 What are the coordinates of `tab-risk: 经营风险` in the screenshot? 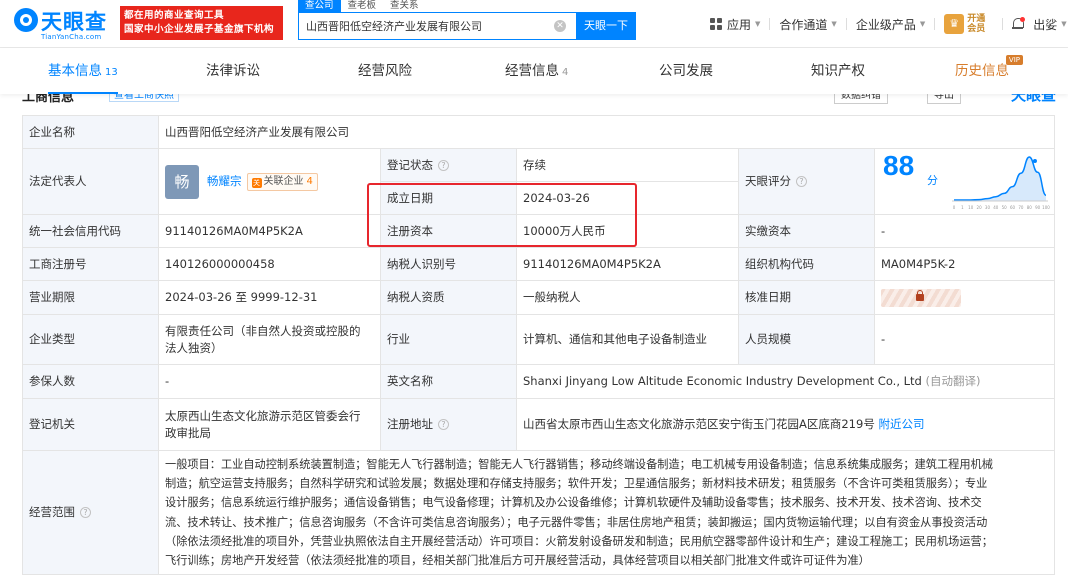 It's located at (385, 71).